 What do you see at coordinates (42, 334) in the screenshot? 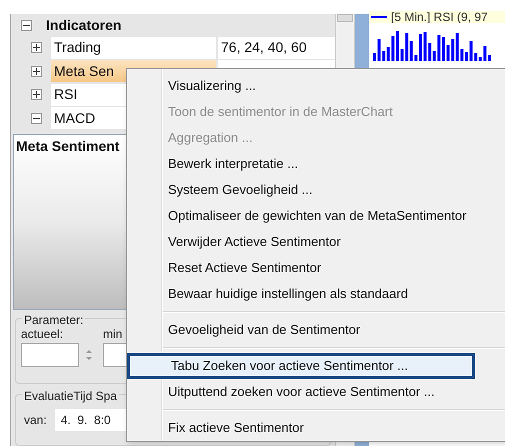
I see `field-label: actueel:` at bounding box center [42, 334].